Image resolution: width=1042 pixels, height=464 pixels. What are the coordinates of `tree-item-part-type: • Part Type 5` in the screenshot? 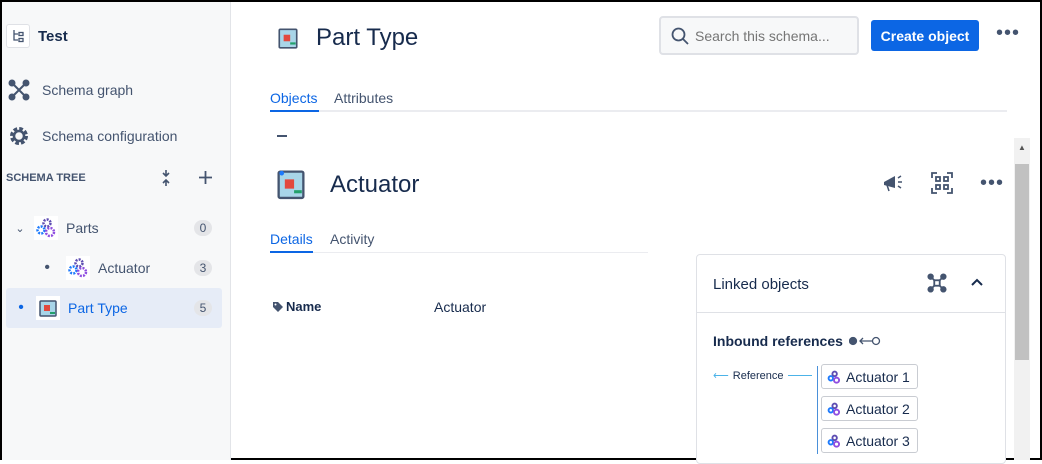 It's located at (114, 308).